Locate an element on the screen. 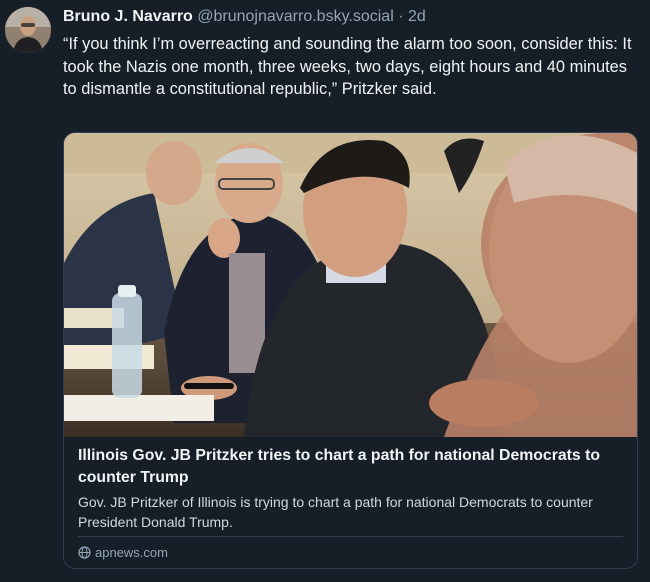  link-preview-divider is located at coordinates (350, 536).